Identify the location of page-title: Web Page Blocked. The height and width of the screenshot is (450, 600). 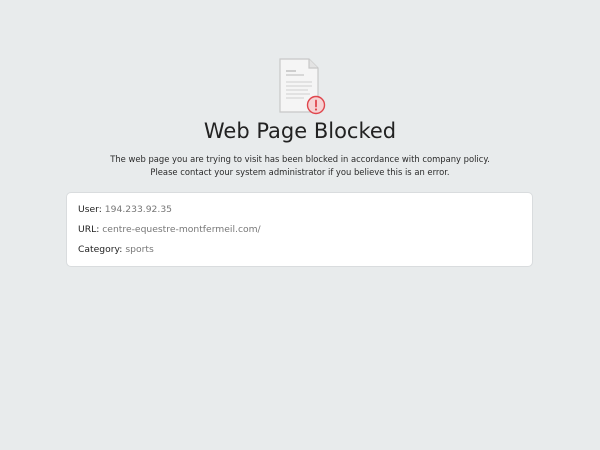
(300, 131).